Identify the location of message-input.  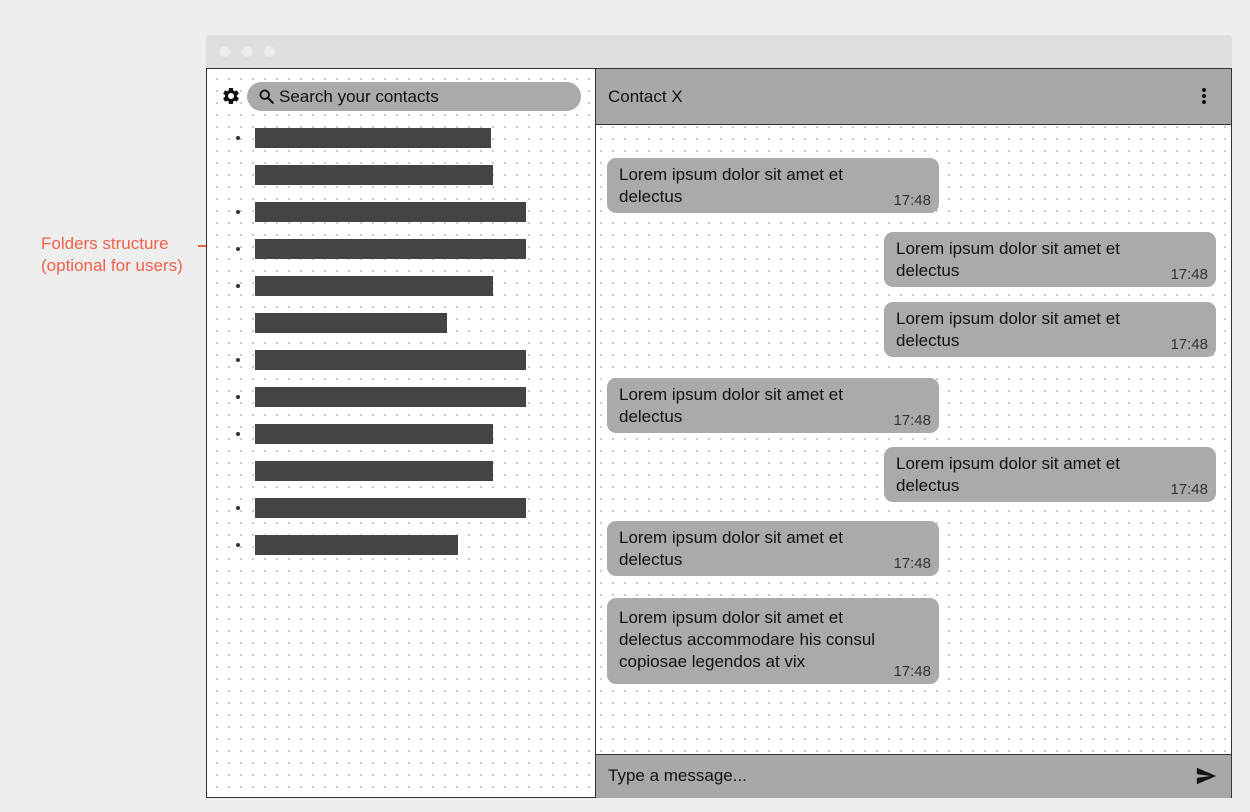
(888, 776).